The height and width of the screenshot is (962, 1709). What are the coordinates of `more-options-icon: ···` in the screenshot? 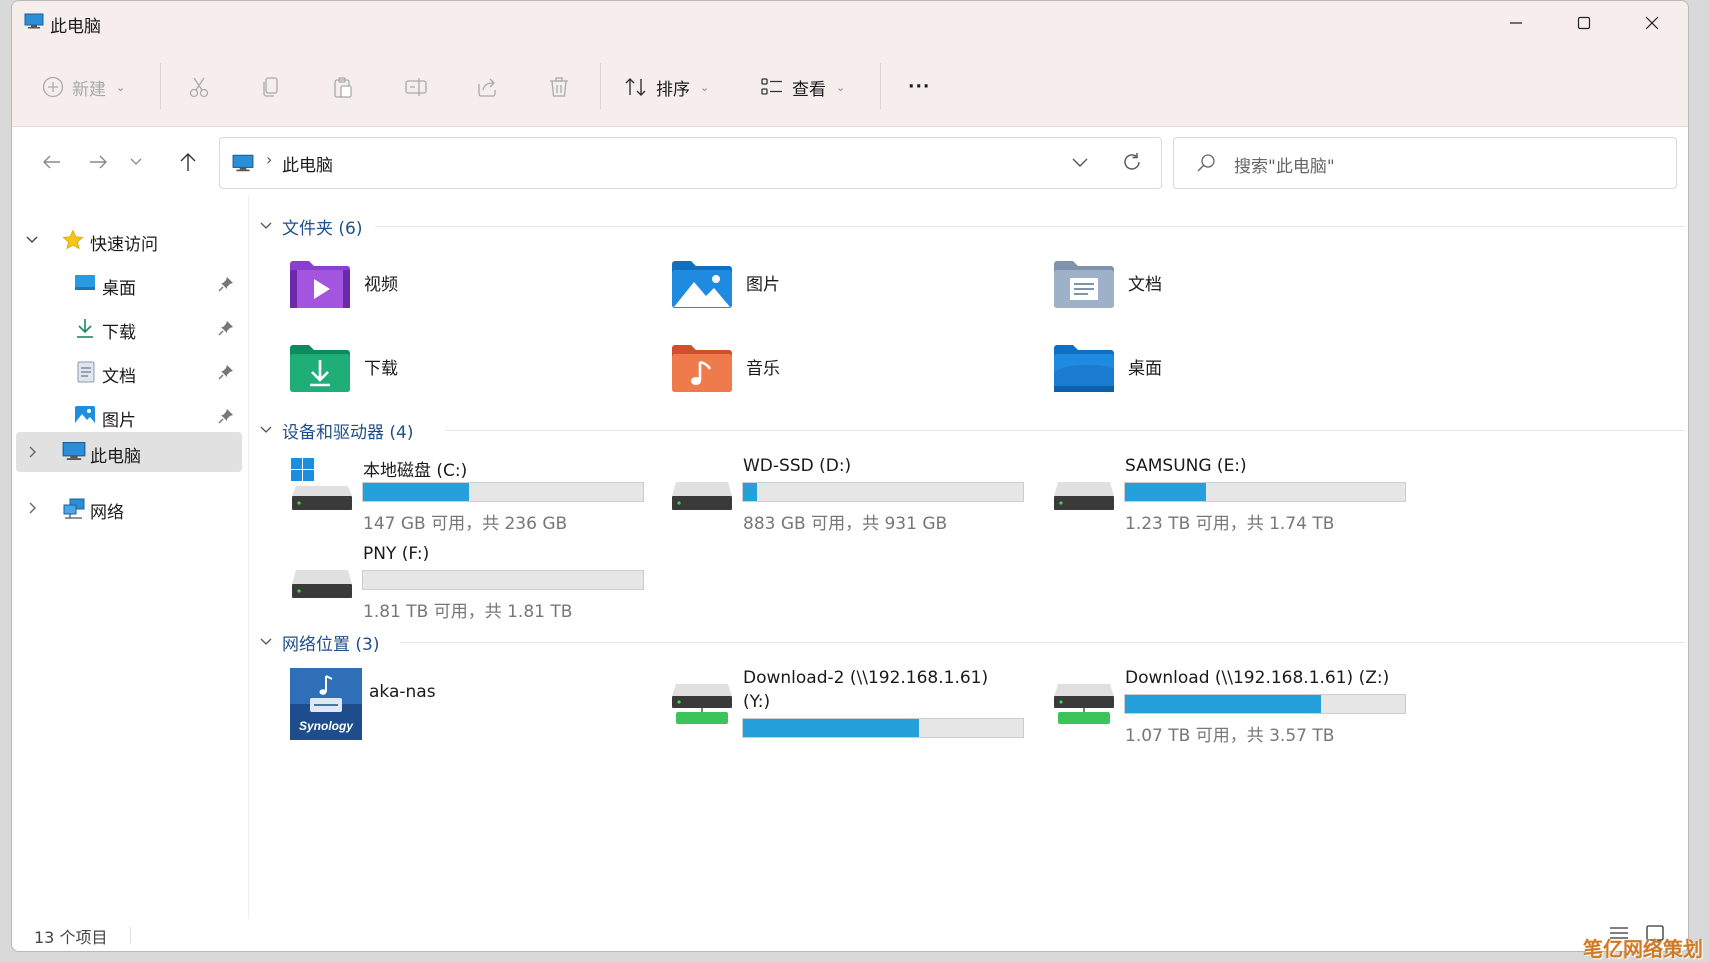 It's located at (919, 87).